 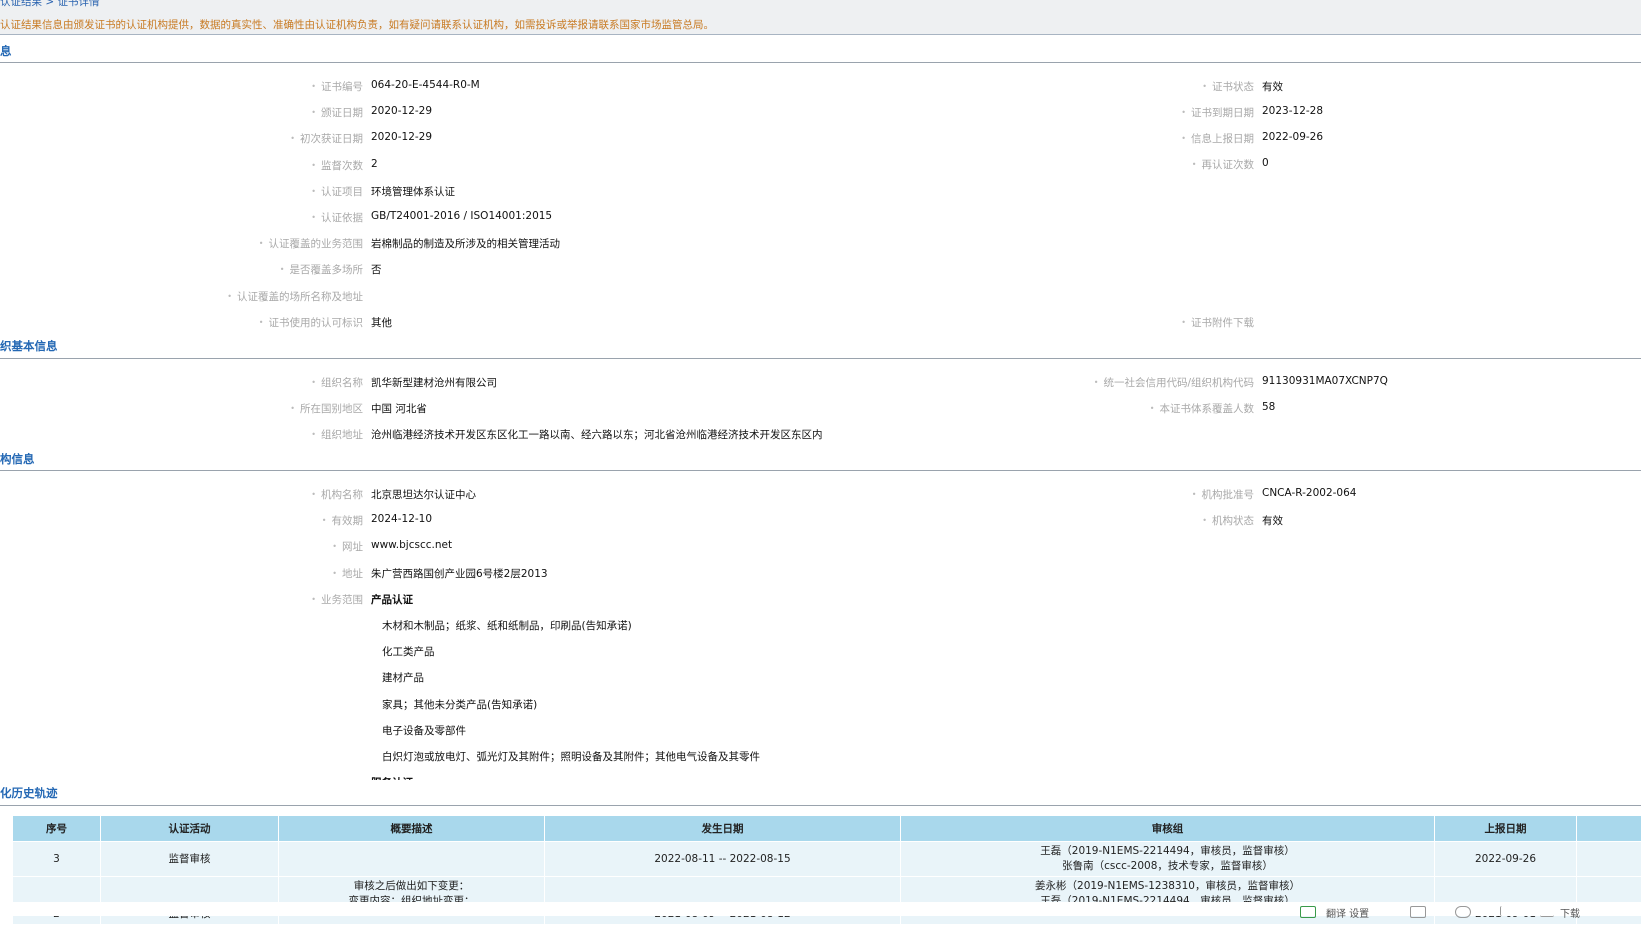 What do you see at coordinates (424, 730) in the screenshot?
I see `business-scope-item: 电子设备及零部件` at bounding box center [424, 730].